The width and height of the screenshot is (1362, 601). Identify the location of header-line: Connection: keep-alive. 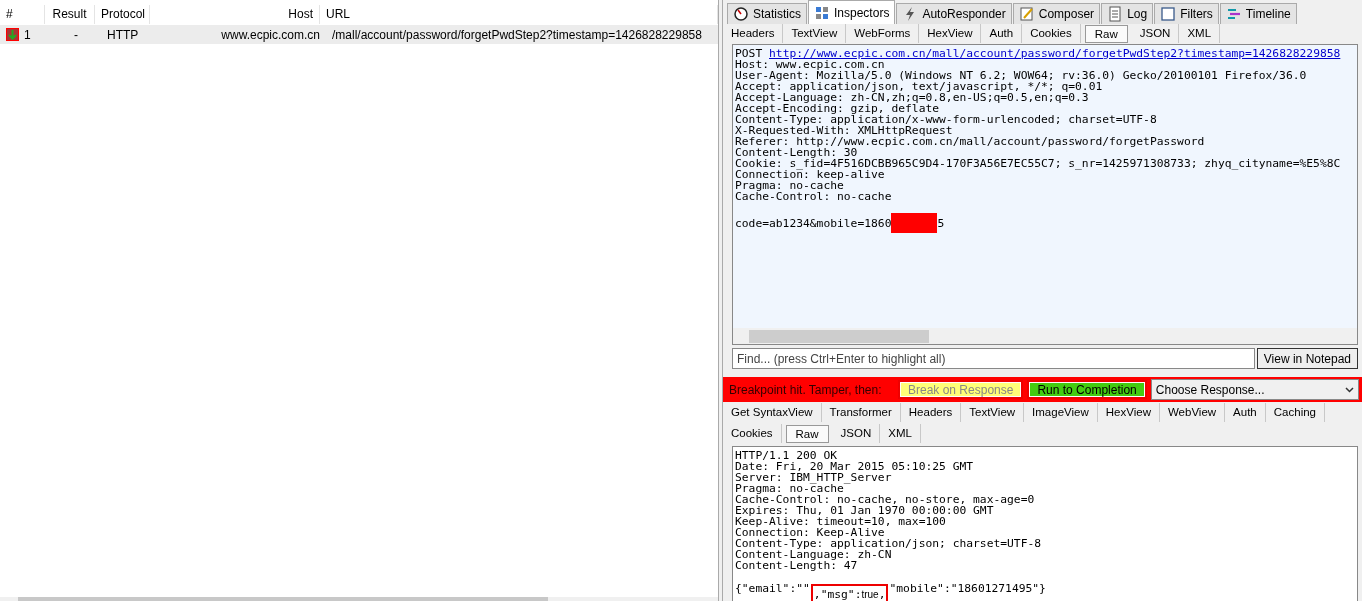
(810, 174).